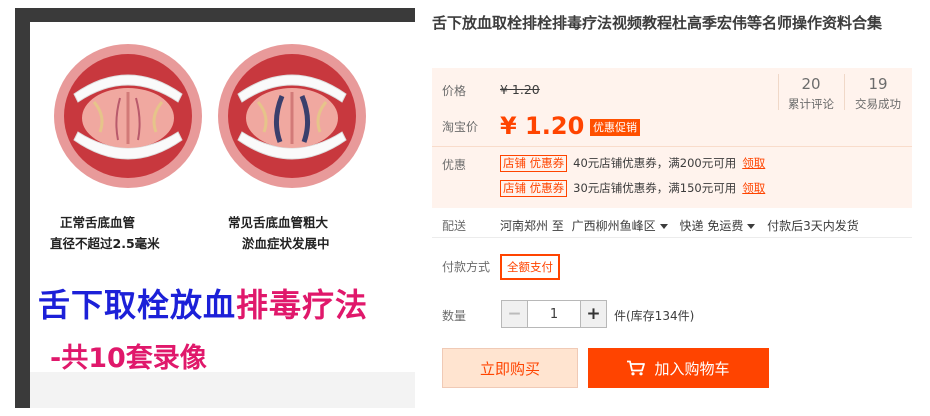 This screenshot has height=416, width=930. I want to click on coupon-label: 优惠, so click(454, 165).